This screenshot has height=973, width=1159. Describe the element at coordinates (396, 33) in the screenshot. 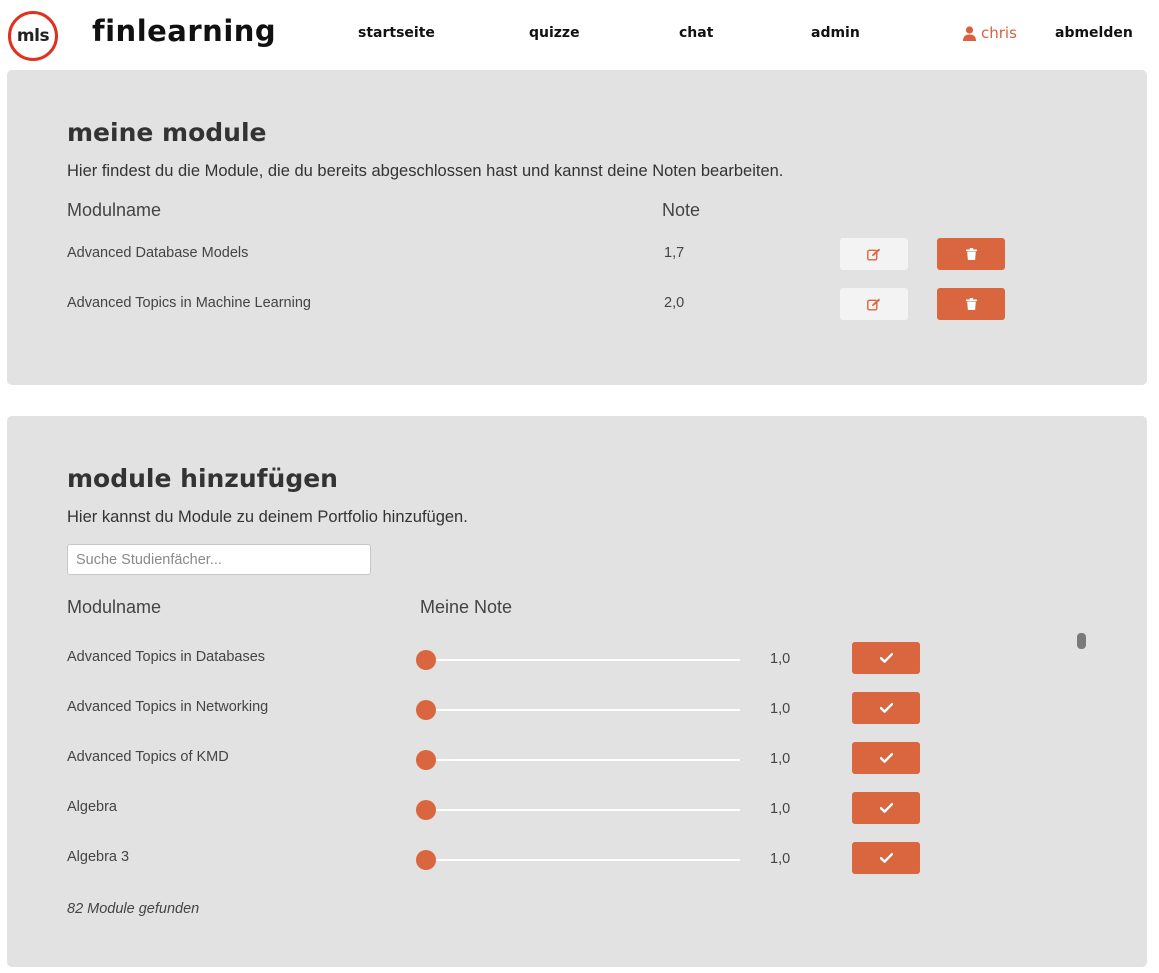

I see `nav-startseite: startseite` at that location.